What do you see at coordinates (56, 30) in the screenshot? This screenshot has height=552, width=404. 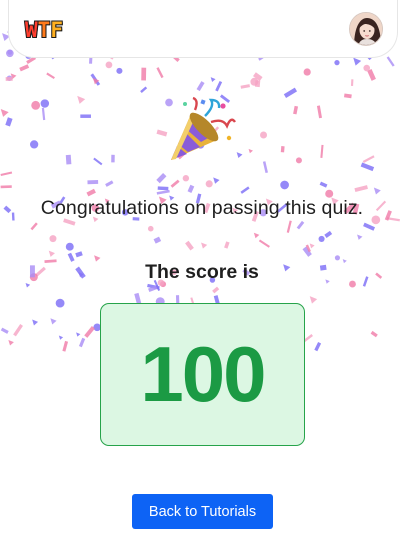 I see `logo-letter-f: F` at bounding box center [56, 30].